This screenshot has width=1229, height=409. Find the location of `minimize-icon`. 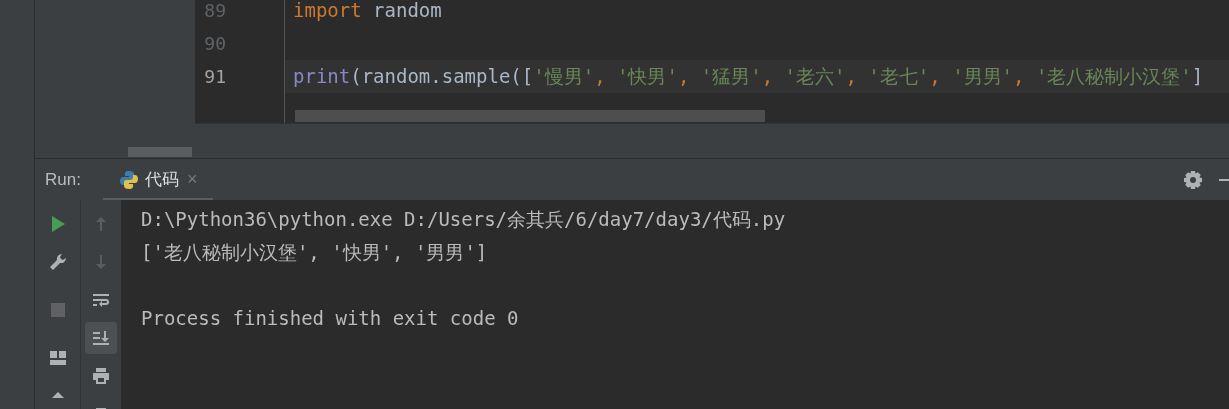

minimize-icon is located at coordinates (1224, 179).